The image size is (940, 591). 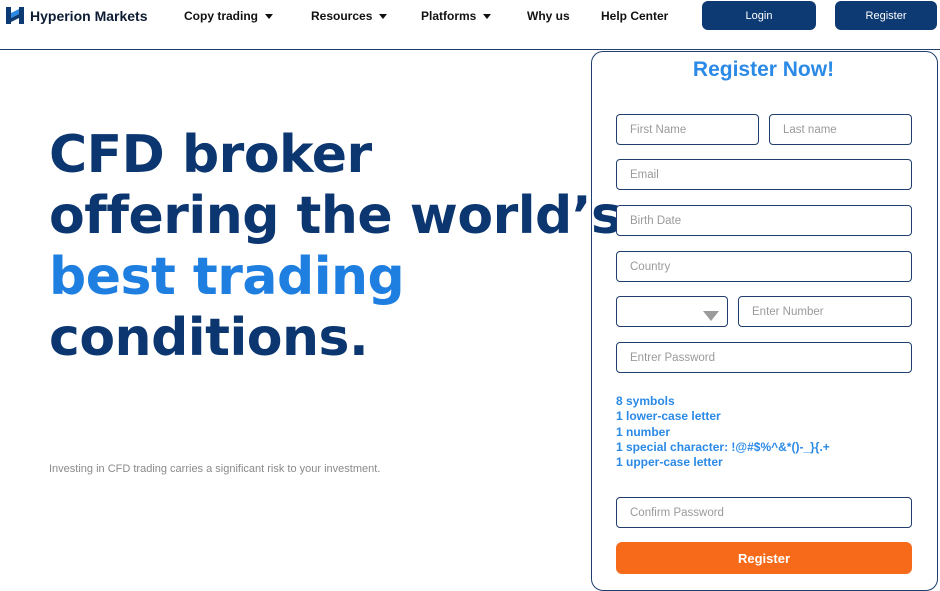 I want to click on register-submit-button: Register, so click(x=764, y=558).